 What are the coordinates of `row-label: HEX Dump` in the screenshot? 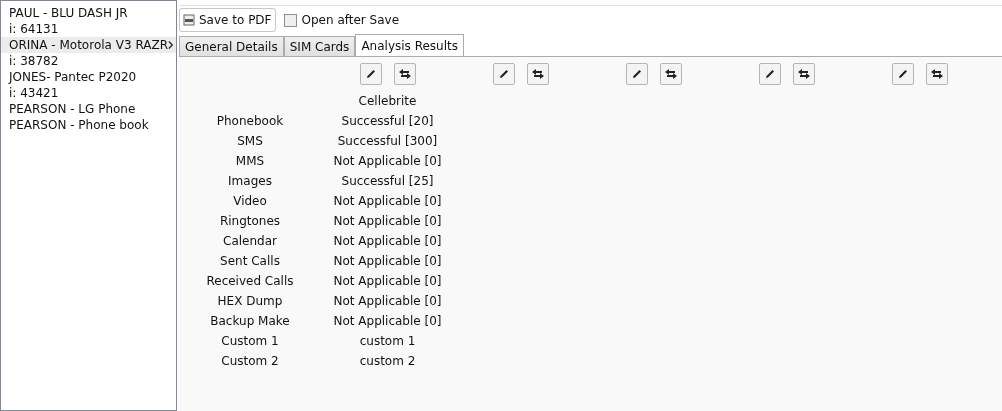 It's located at (250, 301).